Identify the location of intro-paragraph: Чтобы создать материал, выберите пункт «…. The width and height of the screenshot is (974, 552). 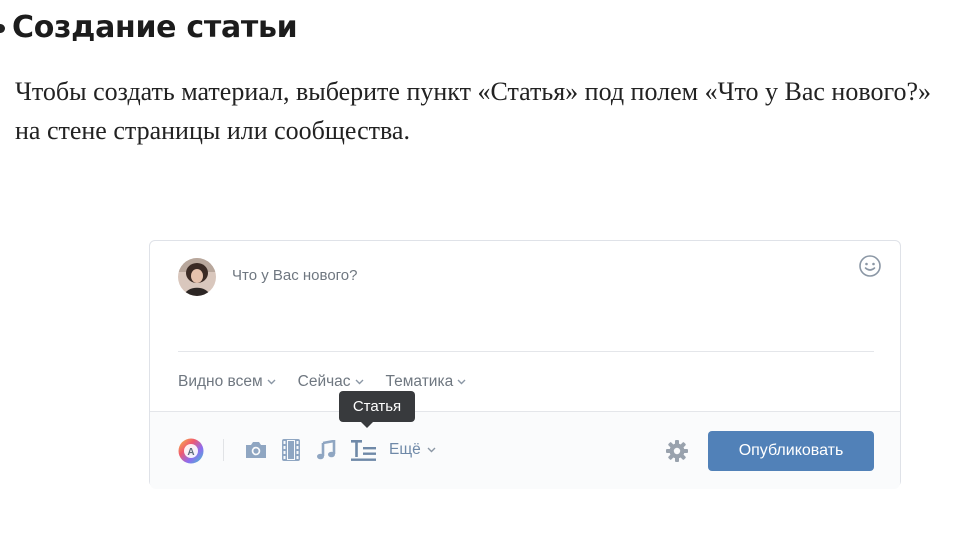
(473, 111).